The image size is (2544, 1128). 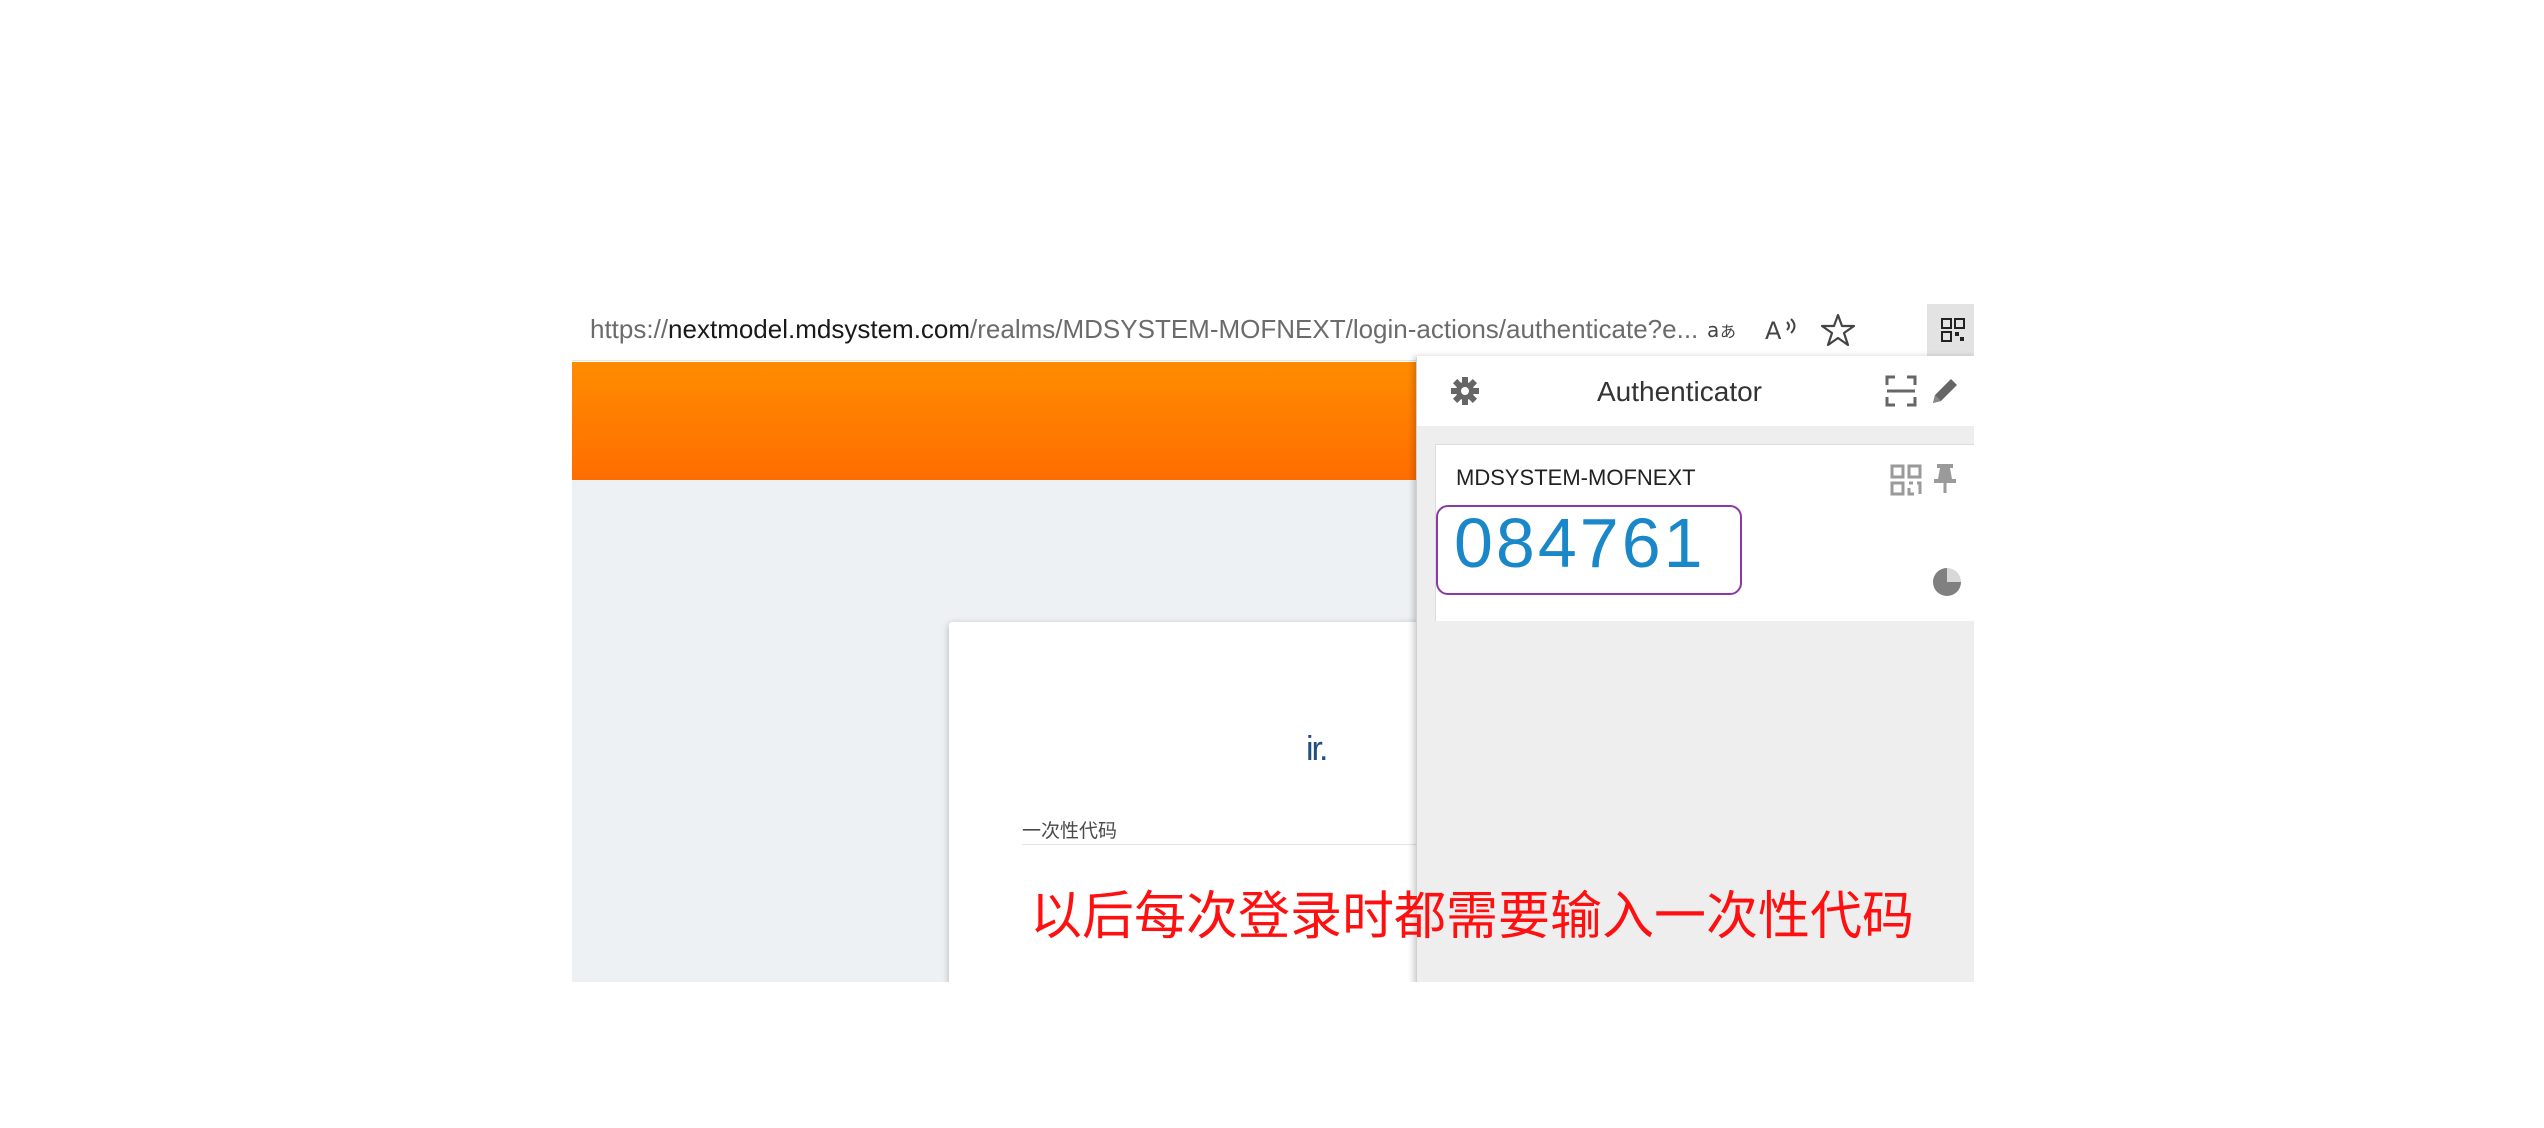 What do you see at coordinates (1947, 582) in the screenshot?
I see `timer-pie-icon` at bounding box center [1947, 582].